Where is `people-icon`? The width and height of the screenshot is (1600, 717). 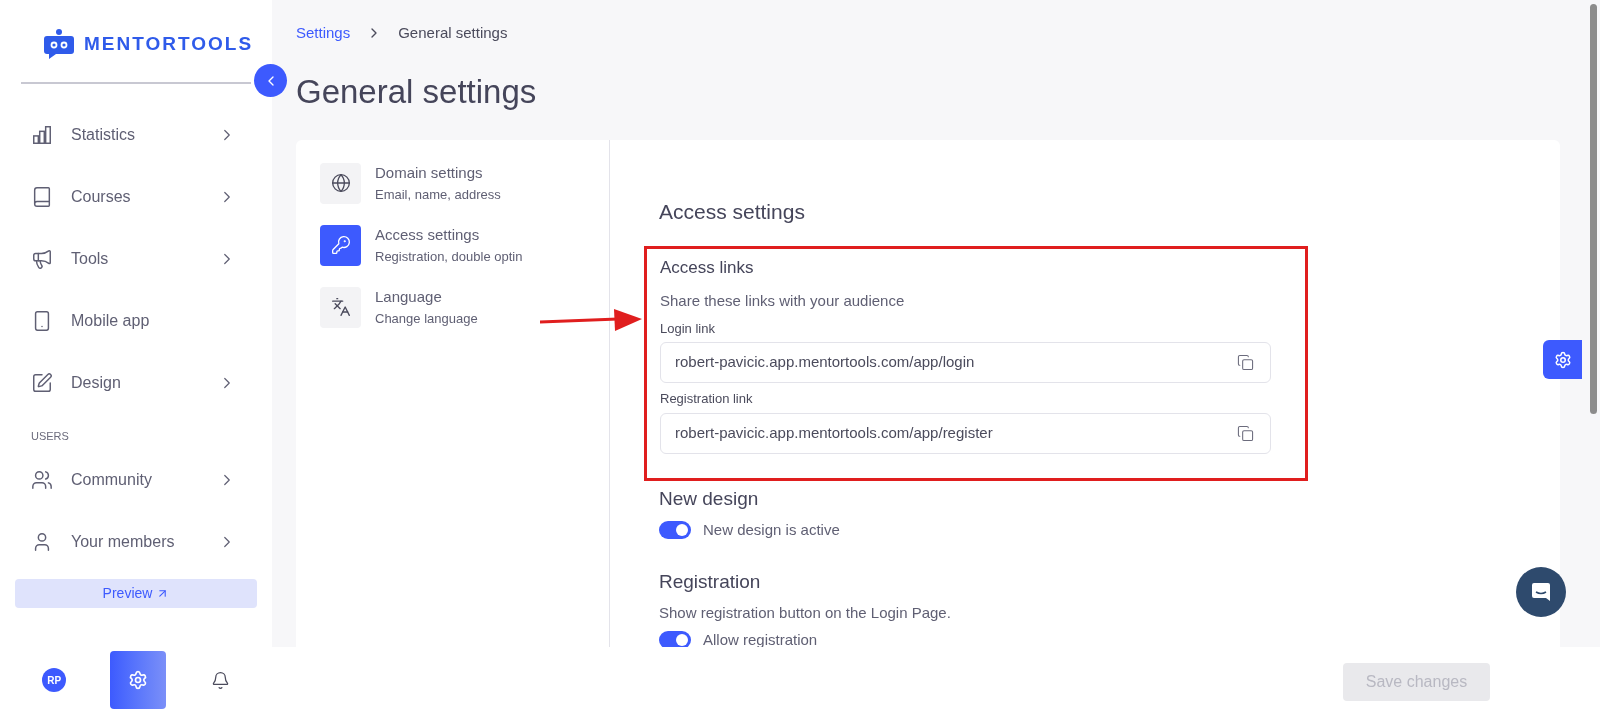 people-icon is located at coordinates (42, 479).